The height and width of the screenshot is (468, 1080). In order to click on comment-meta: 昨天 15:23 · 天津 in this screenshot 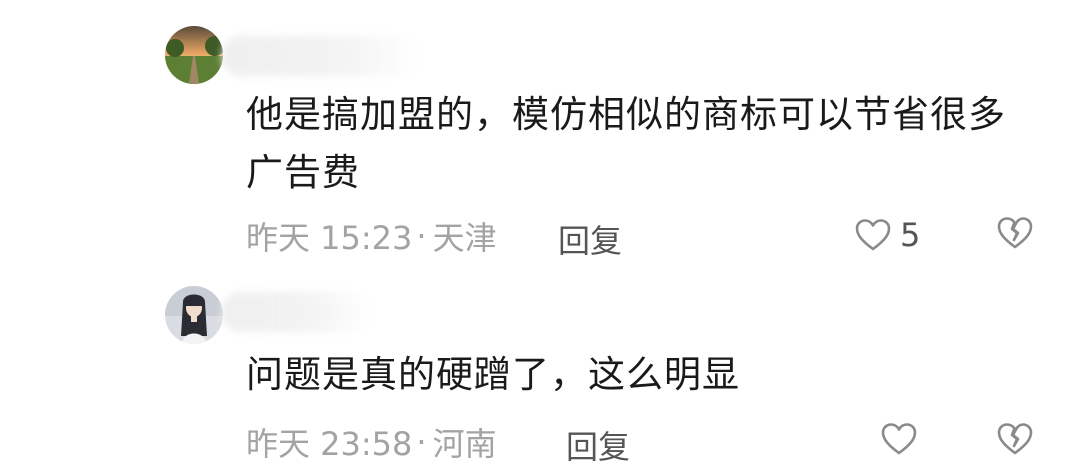, I will do `click(371, 236)`.